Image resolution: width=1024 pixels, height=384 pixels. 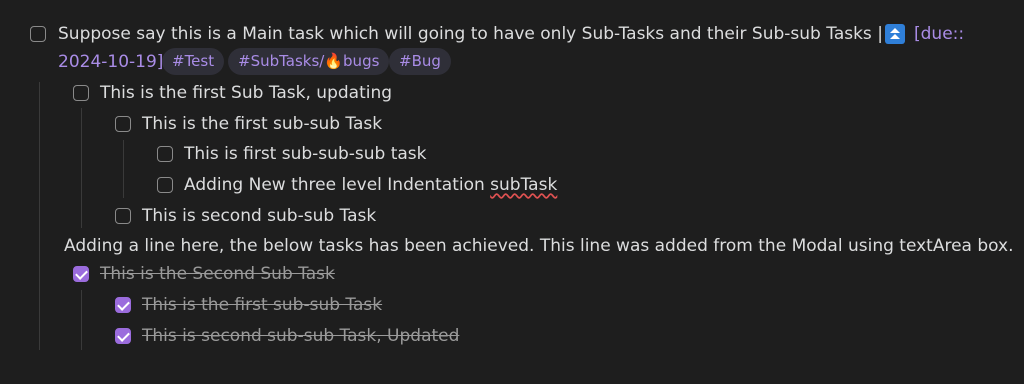 What do you see at coordinates (939, 34) in the screenshot?
I see `due-label: [due::` at bounding box center [939, 34].